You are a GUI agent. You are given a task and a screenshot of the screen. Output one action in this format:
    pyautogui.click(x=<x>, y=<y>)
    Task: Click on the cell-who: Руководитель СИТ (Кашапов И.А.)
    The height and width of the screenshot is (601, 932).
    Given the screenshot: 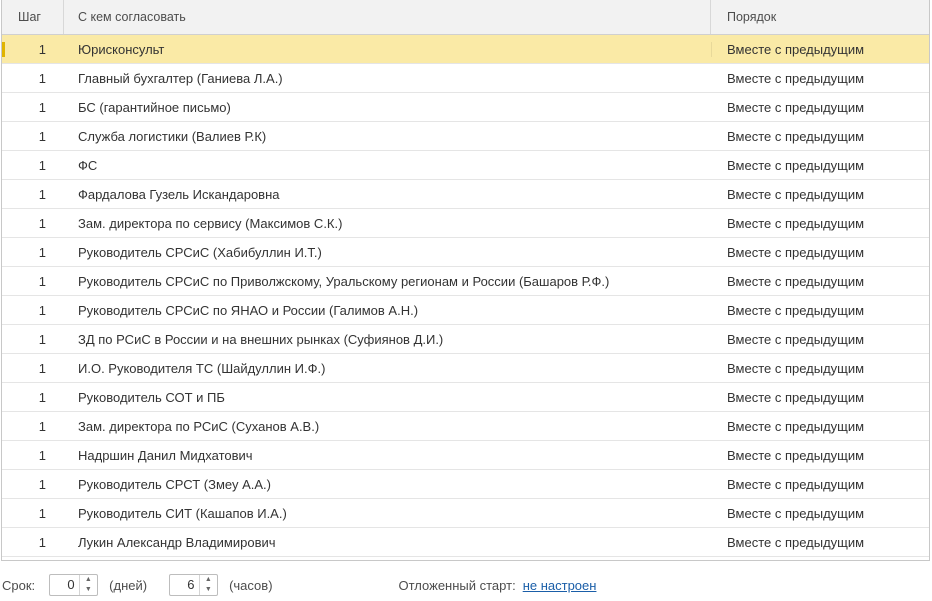 What is the action you would take?
    pyautogui.click(x=387, y=513)
    